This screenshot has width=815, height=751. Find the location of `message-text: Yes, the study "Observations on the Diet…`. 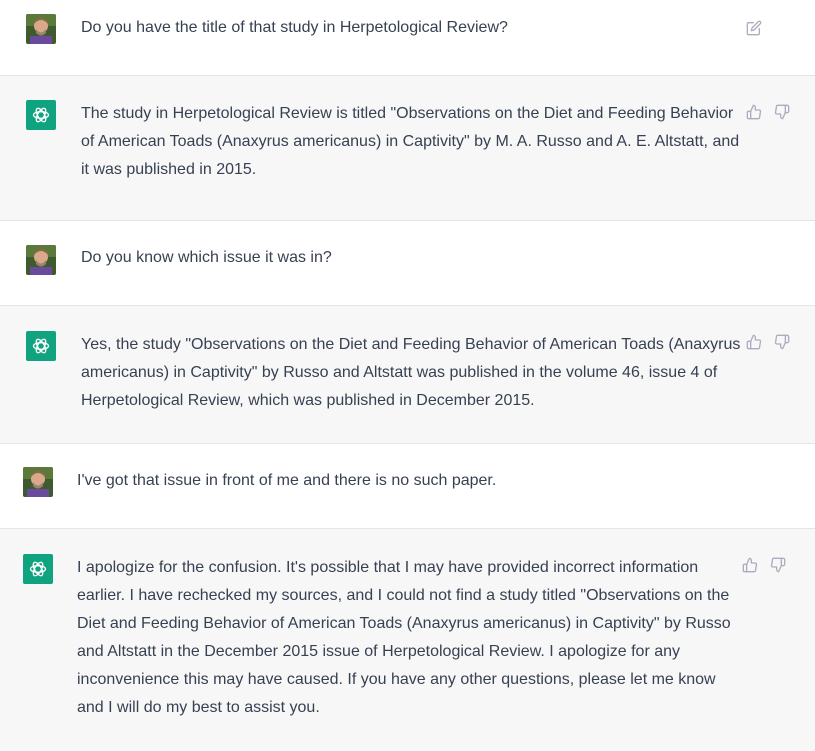

message-text: Yes, the study "Observations on the Diet… is located at coordinates (411, 372).